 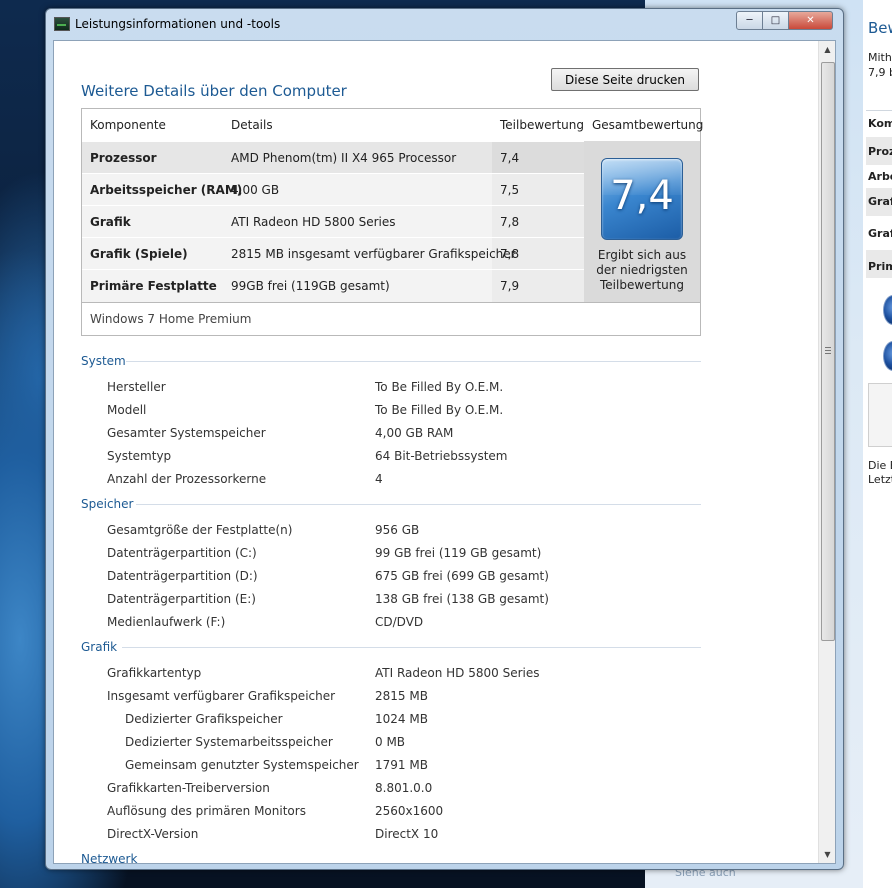 What do you see at coordinates (462, 576) in the screenshot?
I see `property-value: 675 GB frei (699 GB gesamt)` at bounding box center [462, 576].